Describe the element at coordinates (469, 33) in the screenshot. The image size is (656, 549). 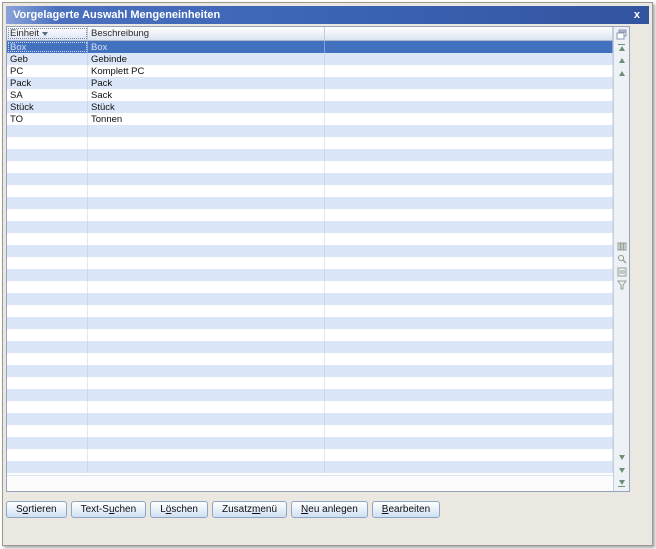
I see `column-header-filler` at that location.